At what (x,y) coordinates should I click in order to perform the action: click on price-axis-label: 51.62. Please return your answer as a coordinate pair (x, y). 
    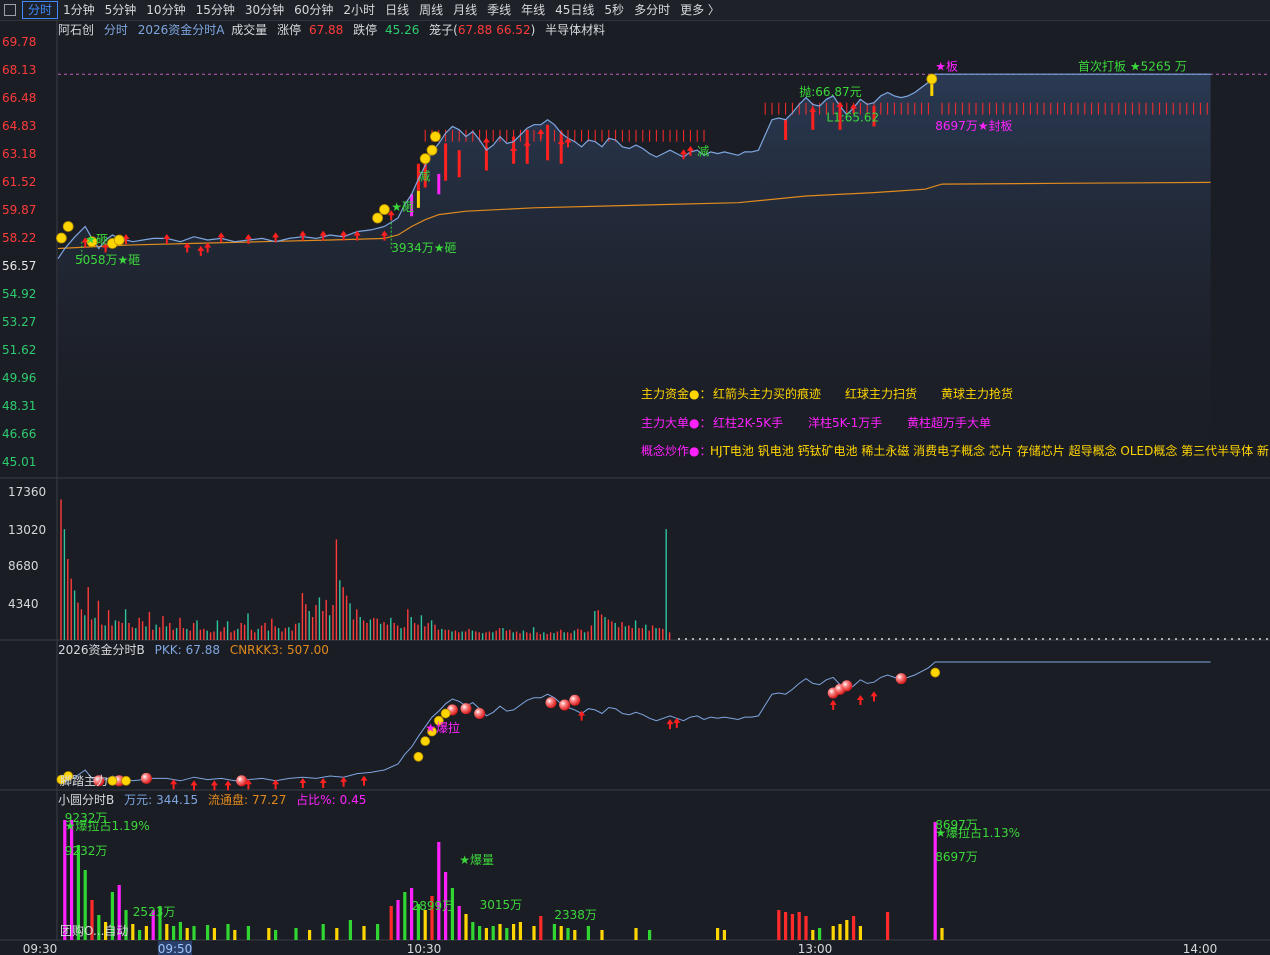
    Looking at the image, I should click on (19, 350).